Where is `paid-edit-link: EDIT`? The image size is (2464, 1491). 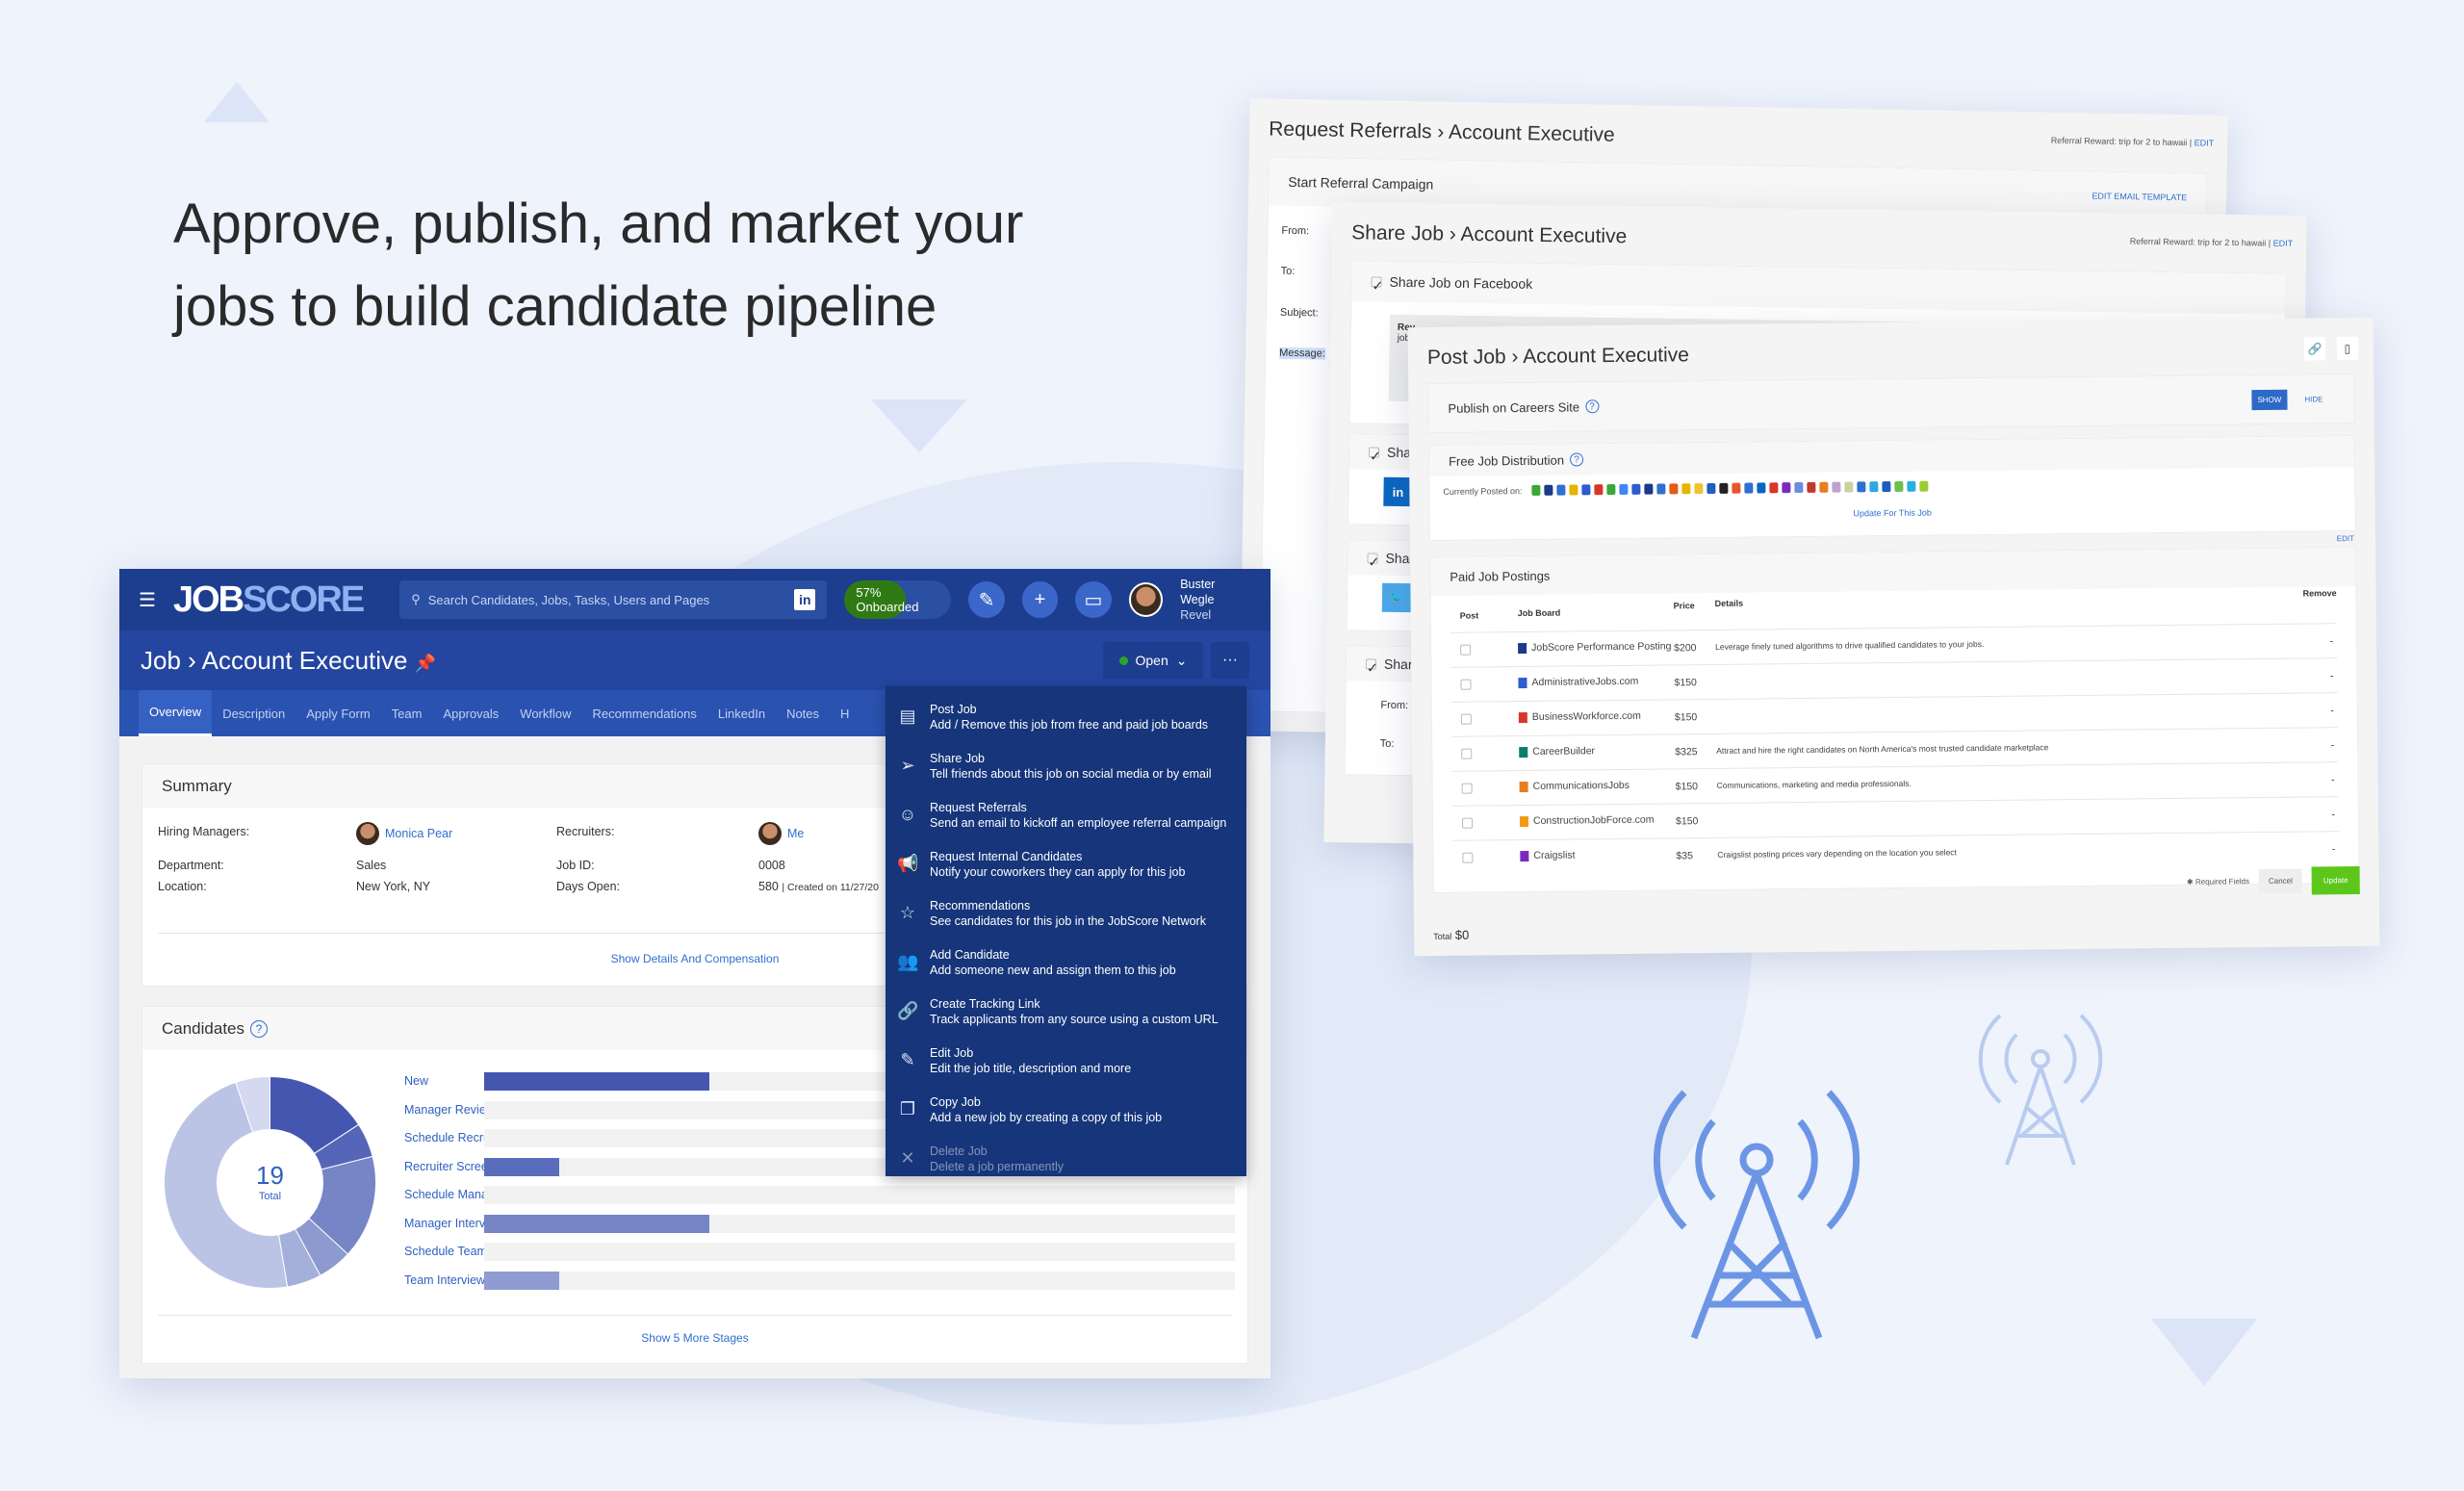 paid-edit-link: EDIT is located at coordinates (2345, 538).